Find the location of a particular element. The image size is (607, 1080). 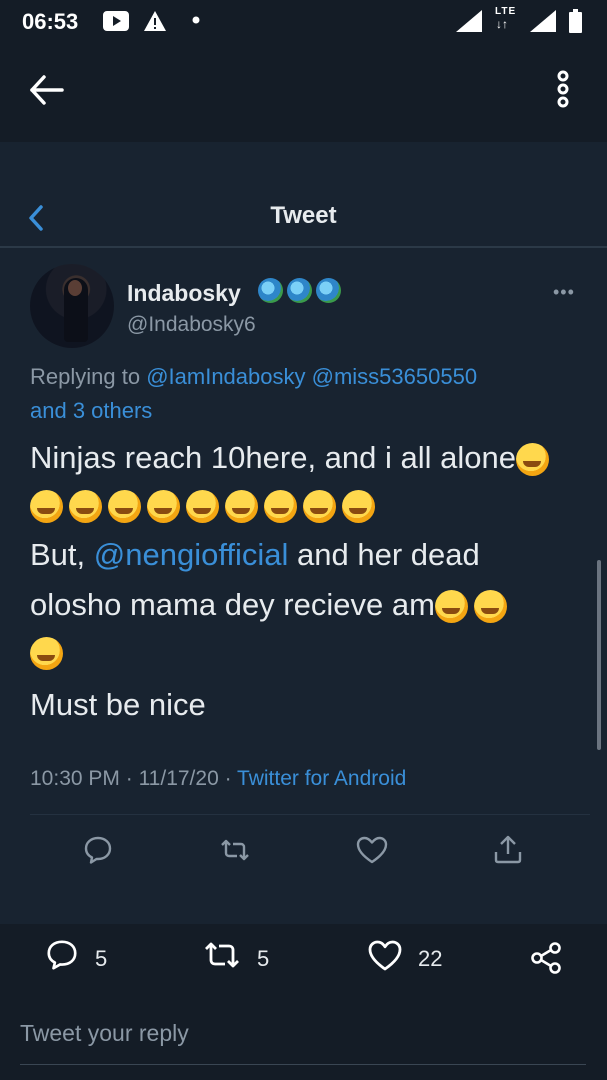

author-display-name: Indabosky is located at coordinates (184, 293).